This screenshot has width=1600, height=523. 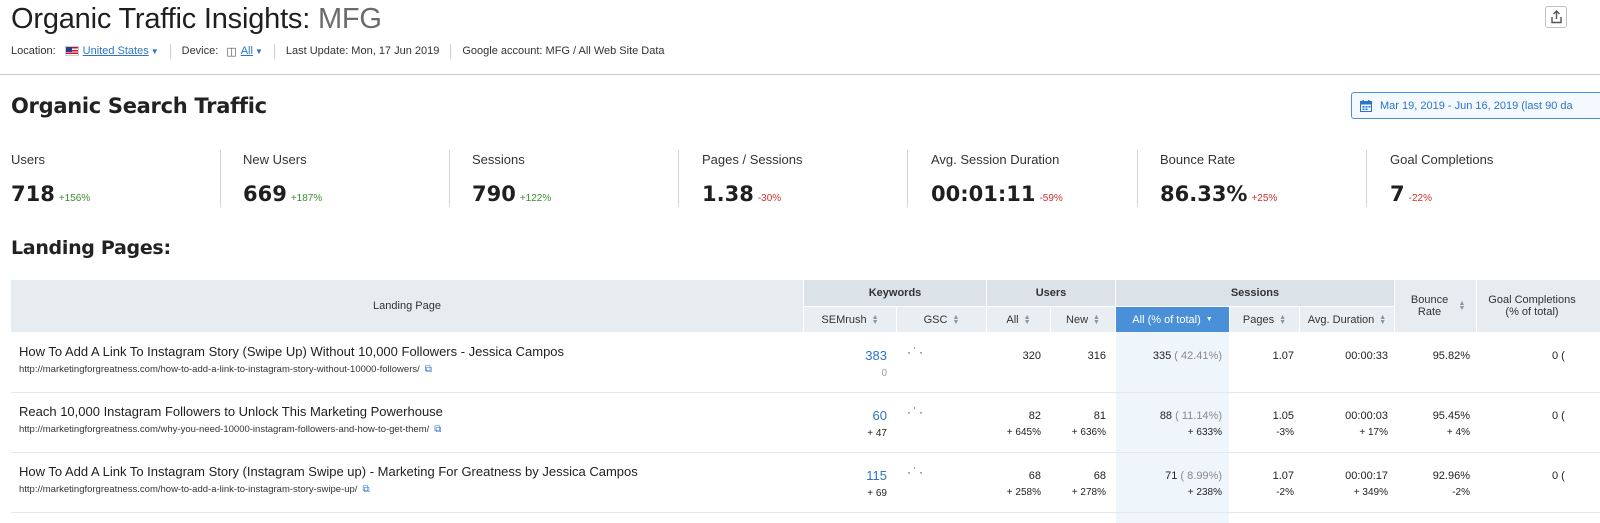 I want to click on semrush-keywords: 60, so click(x=880, y=415).